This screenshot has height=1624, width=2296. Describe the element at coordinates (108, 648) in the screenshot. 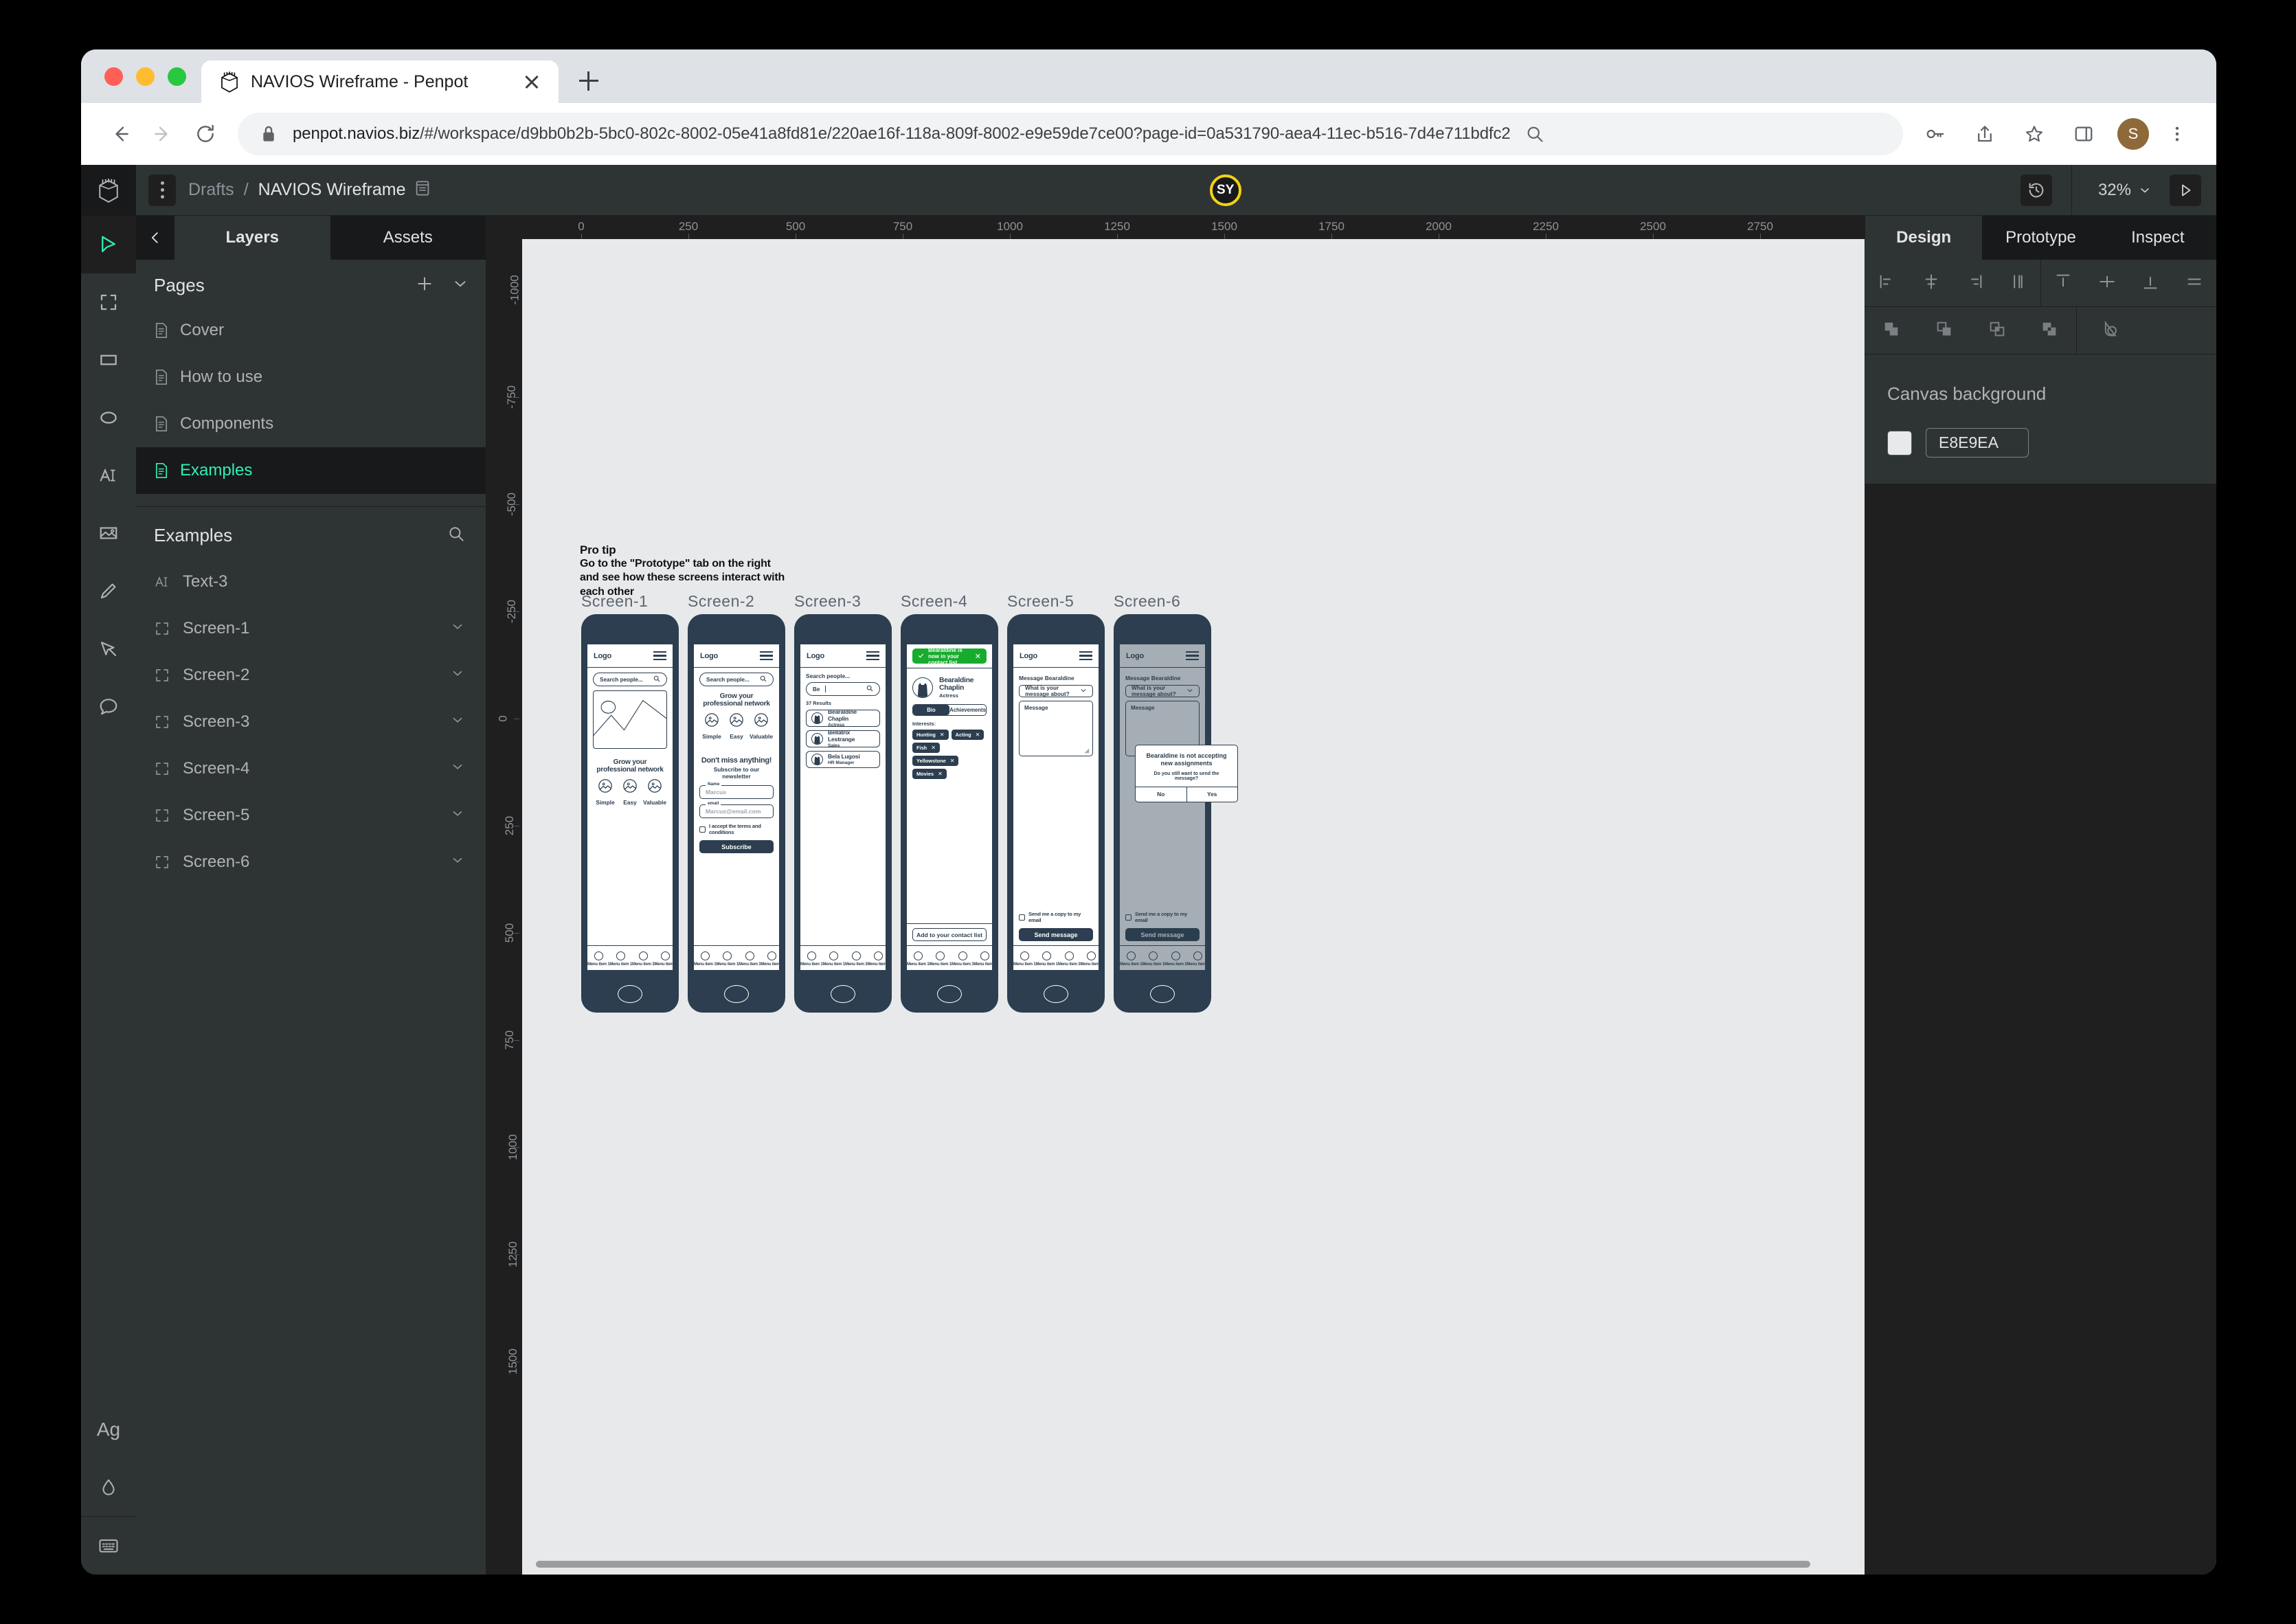

I see `path-tool` at that location.